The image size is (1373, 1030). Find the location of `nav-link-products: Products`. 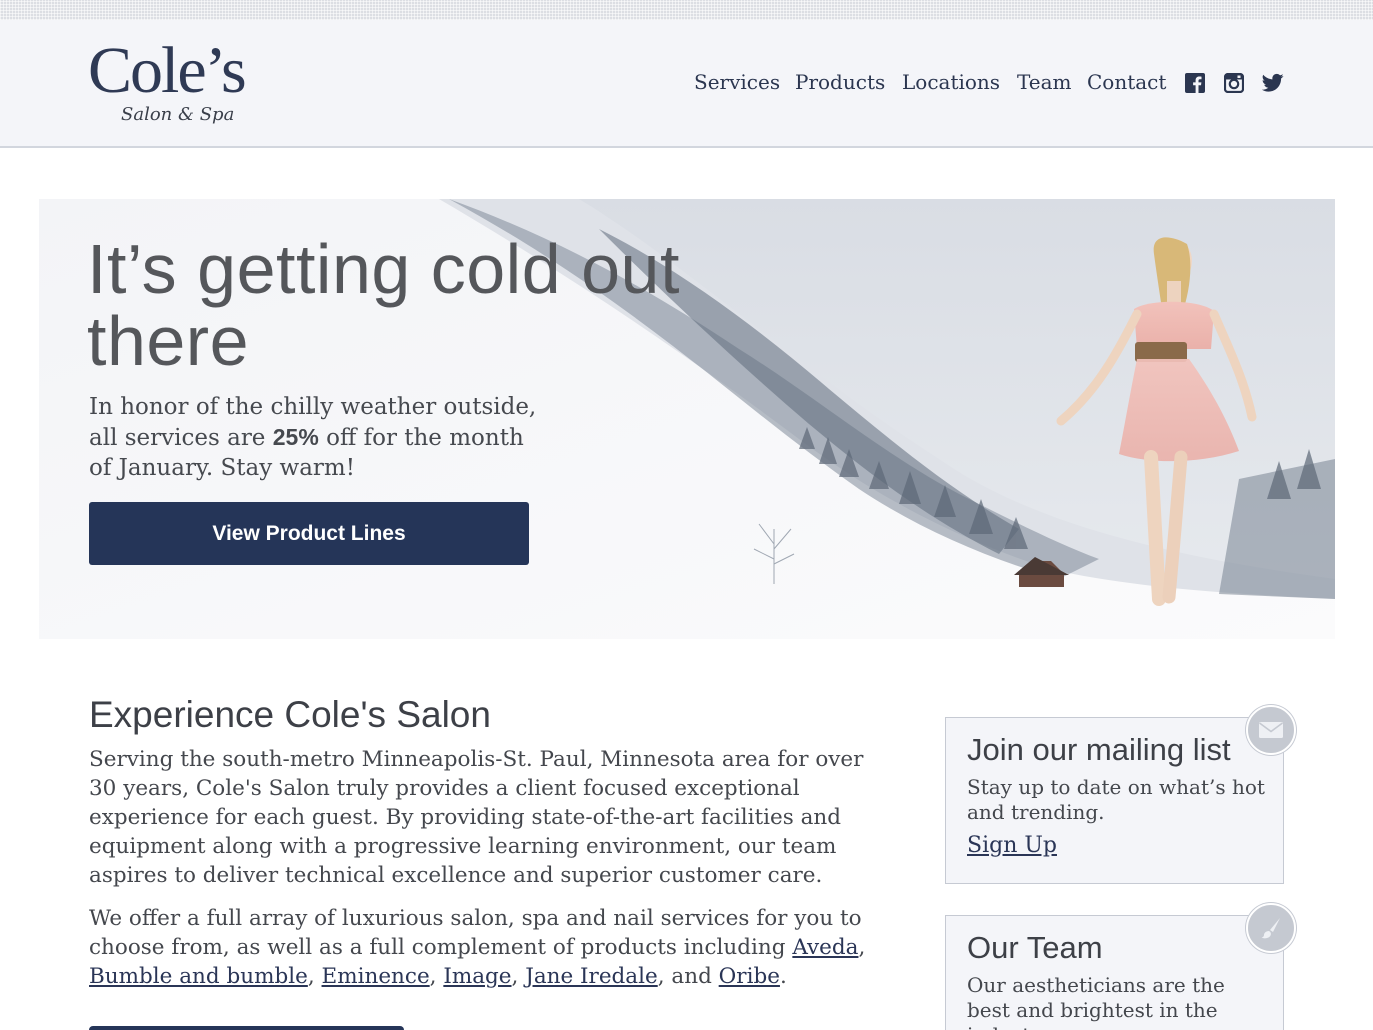

nav-link-products: Products is located at coordinates (840, 82).